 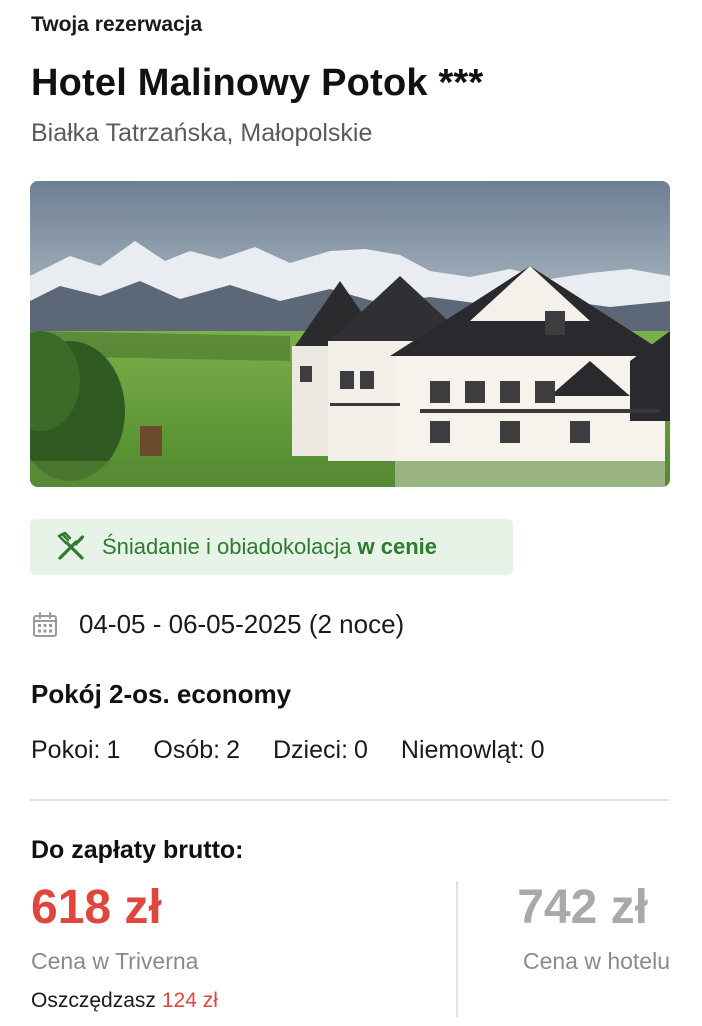 What do you see at coordinates (257, 83) in the screenshot?
I see `hotel-title: Hotel Malinowy Potok ***` at bounding box center [257, 83].